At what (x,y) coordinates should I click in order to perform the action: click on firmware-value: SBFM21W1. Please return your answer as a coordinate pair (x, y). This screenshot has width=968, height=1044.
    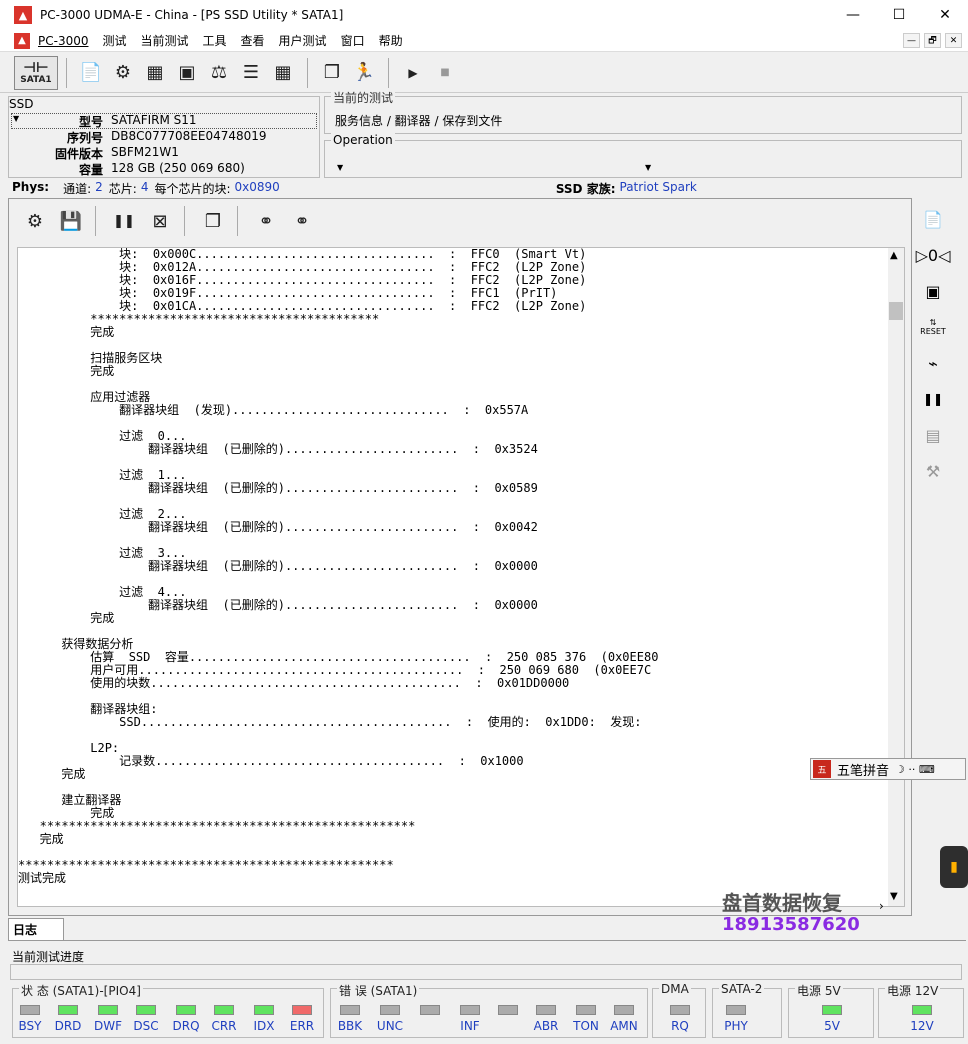
    Looking at the image, I should click on (145, 152).